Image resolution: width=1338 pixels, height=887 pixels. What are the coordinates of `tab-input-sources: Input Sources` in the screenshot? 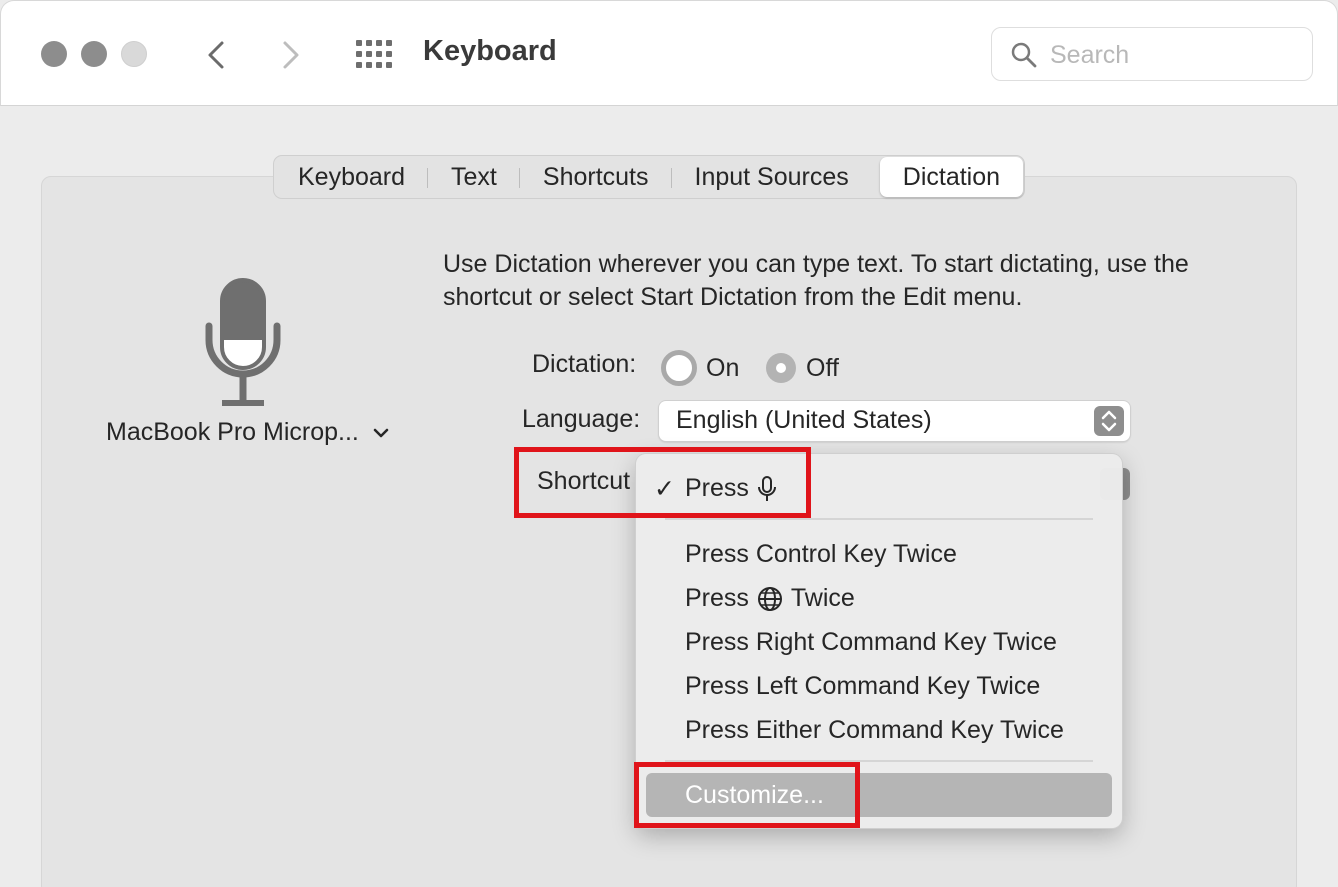 It's located at (772, 177).